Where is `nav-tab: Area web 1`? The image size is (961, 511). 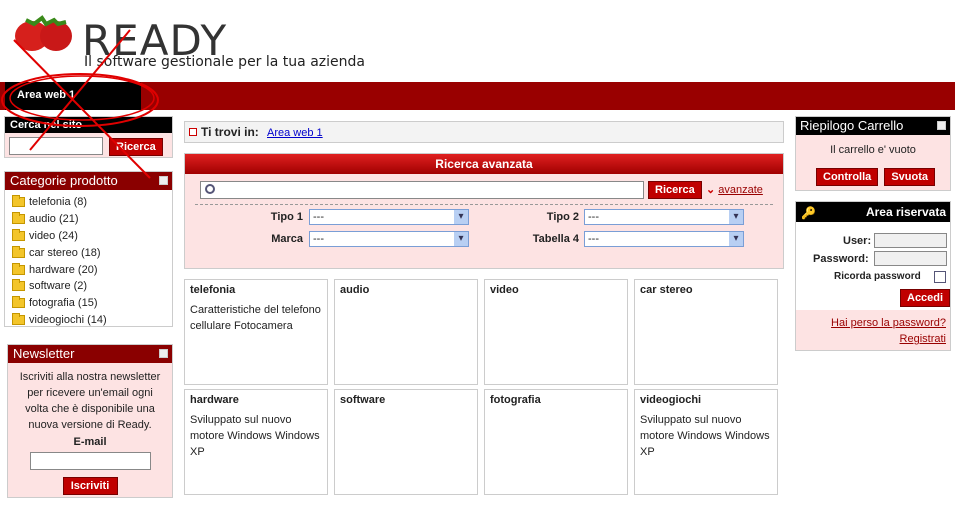 nav-tab: Area web 1 is located at coordinates (73, 96).